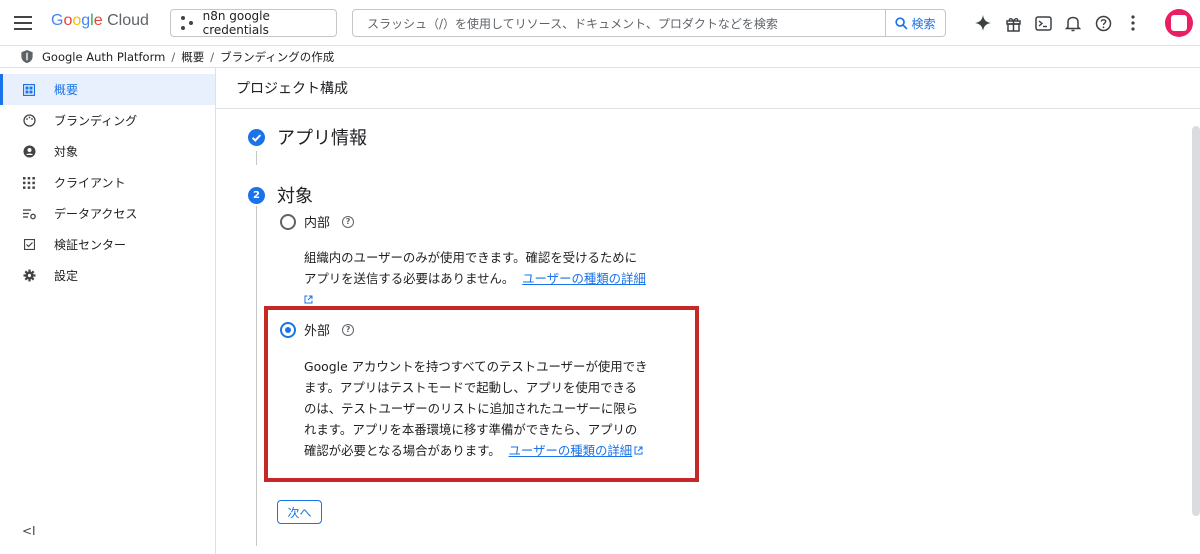 This screenshot has width=1200, height=554. Describe the element at coordinates (107, 89) in the screenshot. I see `sidebar-item-overview: 概要` at that location.